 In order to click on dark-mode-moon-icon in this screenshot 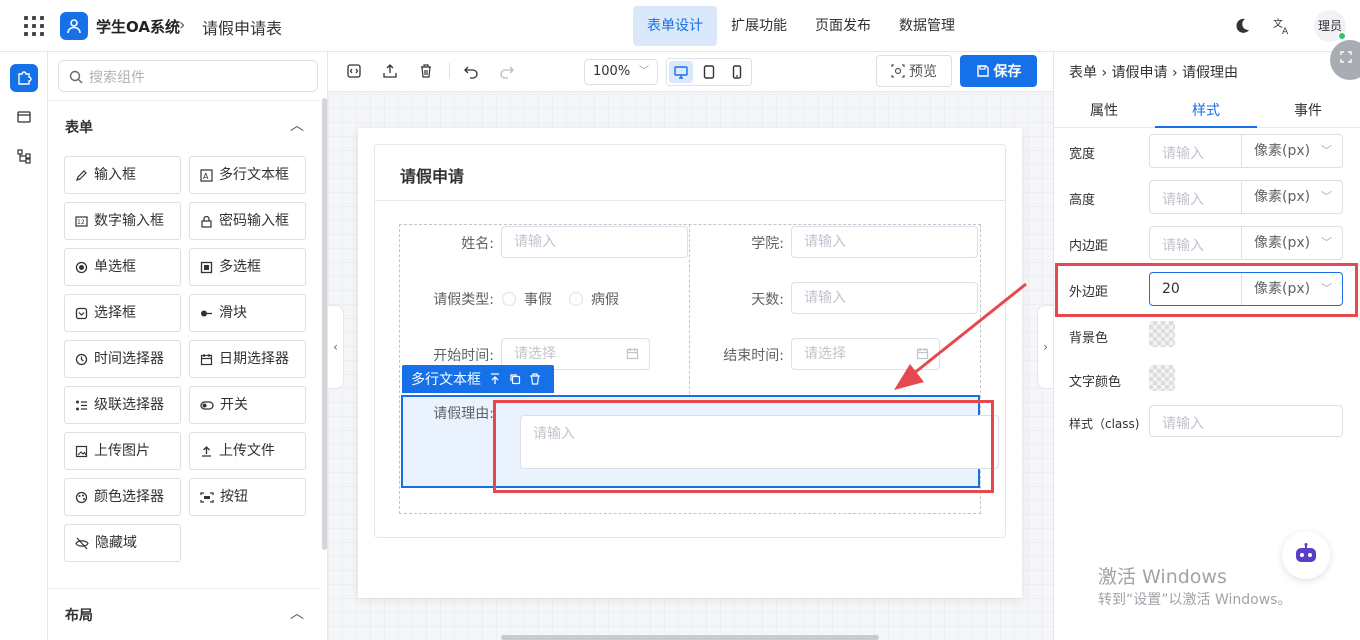, I will do `click(1242, 26)`.